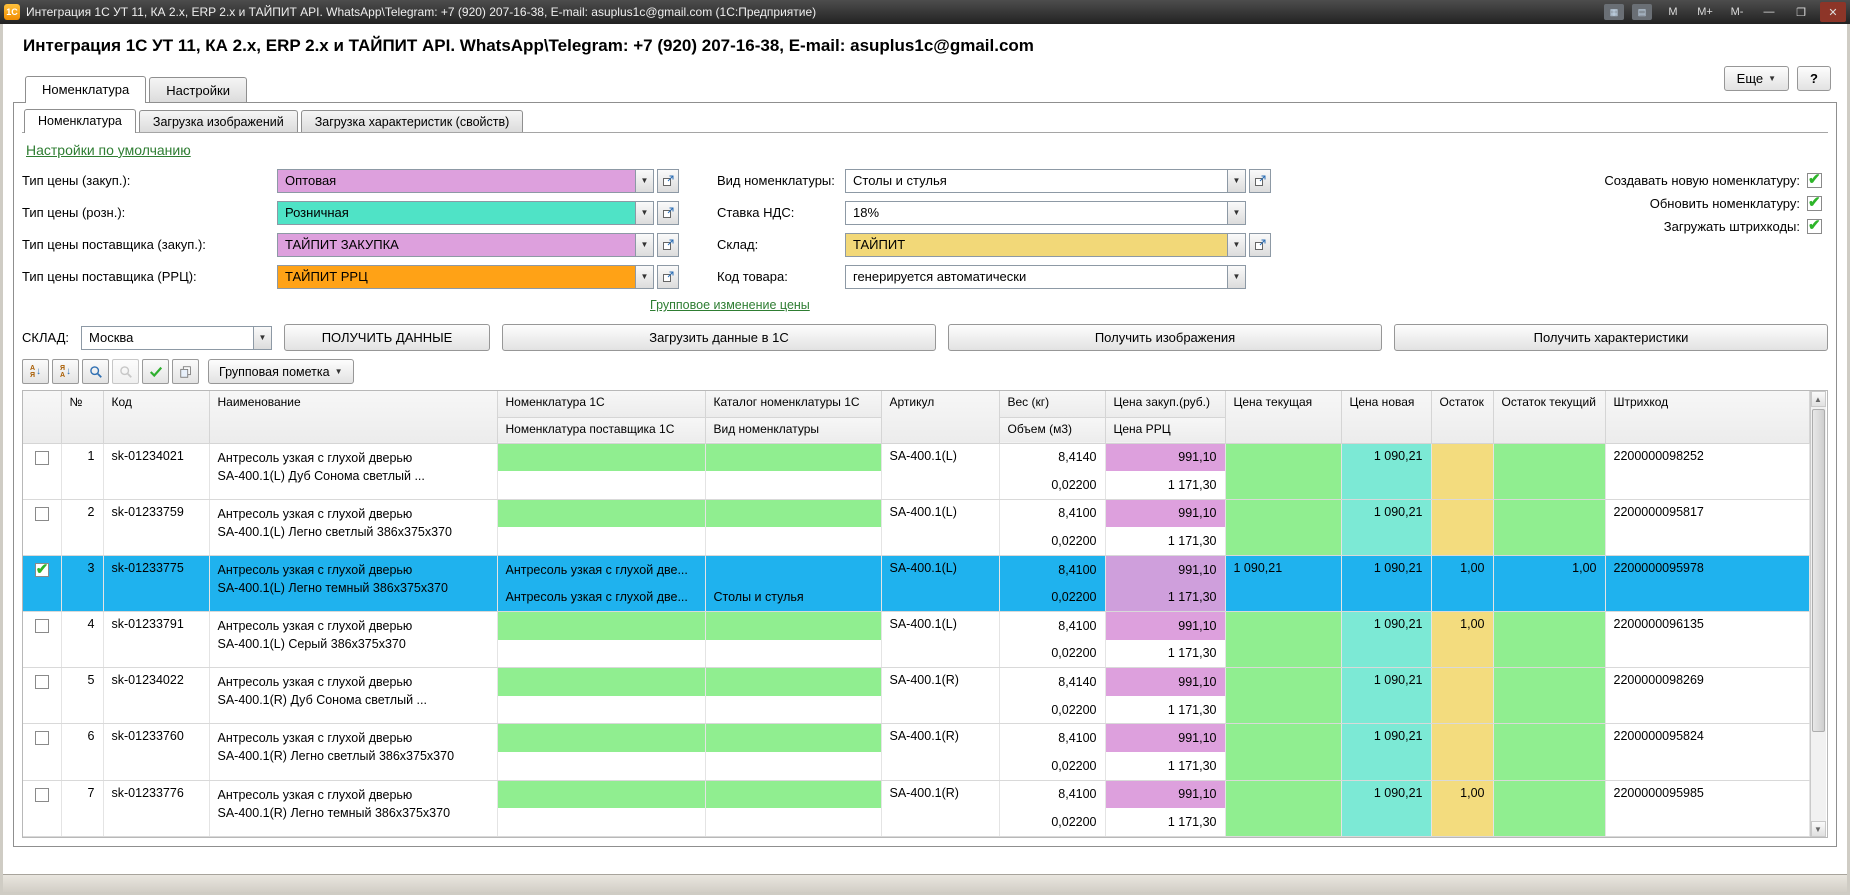 Image resolution: width=1850 pixels, height=895 pixels. Describe the element at coordinates (940, 696) in the screenshot. I see `cell-article: SA-400.1(R)` at that location.